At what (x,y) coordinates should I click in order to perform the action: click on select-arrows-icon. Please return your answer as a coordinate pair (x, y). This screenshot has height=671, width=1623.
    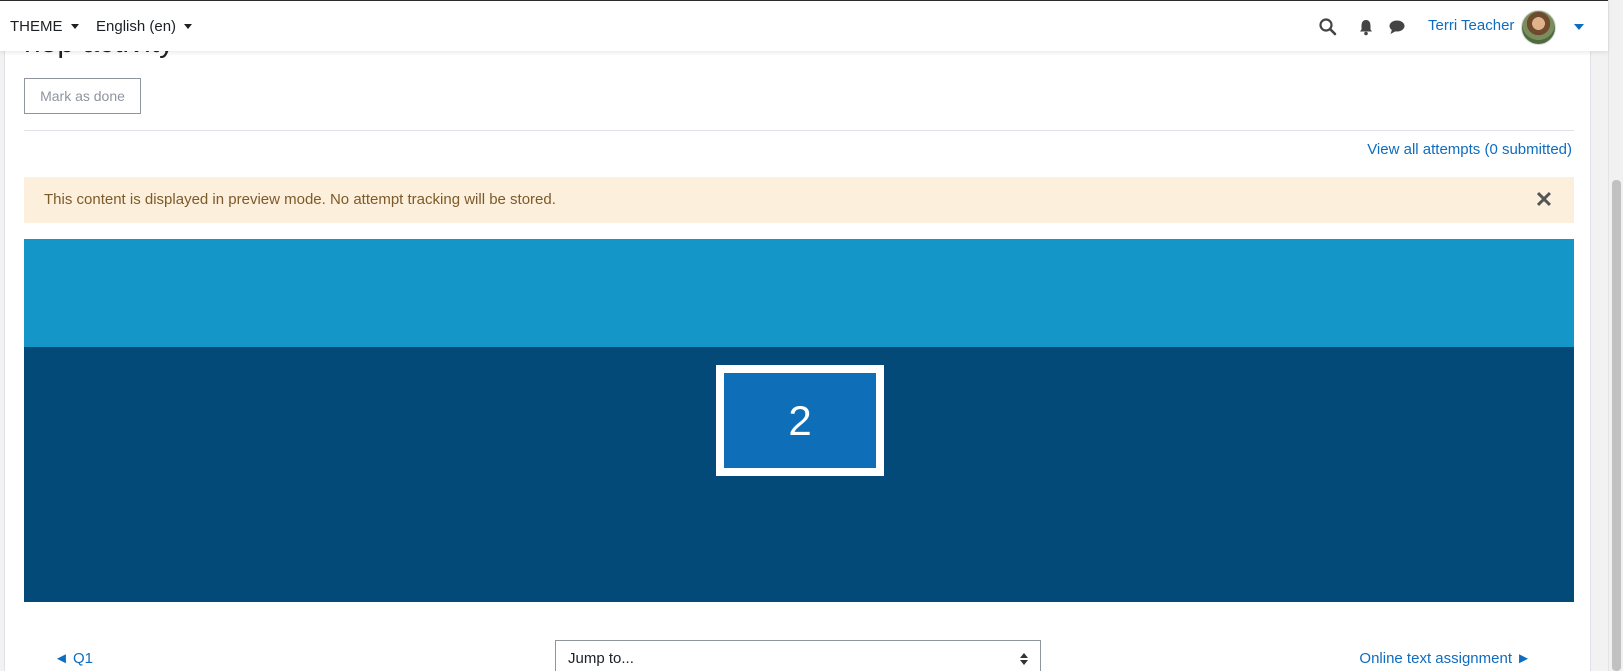
    Looking at the image, I should click on (1024, 659).